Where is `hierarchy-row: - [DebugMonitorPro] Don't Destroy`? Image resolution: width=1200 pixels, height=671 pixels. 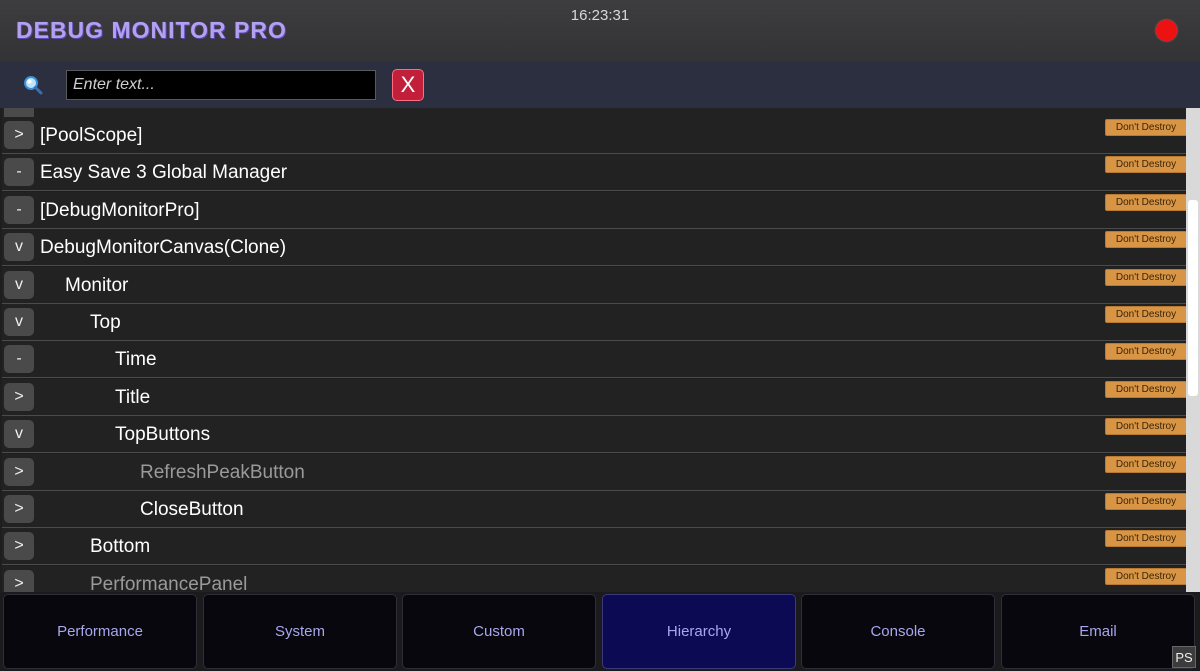 hierarchy-row: - [DebugMonitorPro] Don't Destroy is located at coordinates (594, 210).